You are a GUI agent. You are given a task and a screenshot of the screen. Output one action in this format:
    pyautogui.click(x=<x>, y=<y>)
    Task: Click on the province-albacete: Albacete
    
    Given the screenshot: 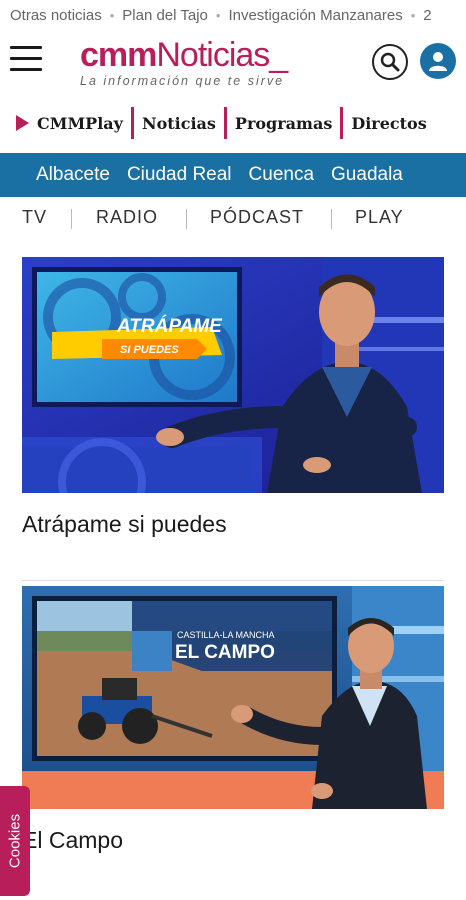 What is the action you would take?
    pyautogui.click(x=73, y=175)
    